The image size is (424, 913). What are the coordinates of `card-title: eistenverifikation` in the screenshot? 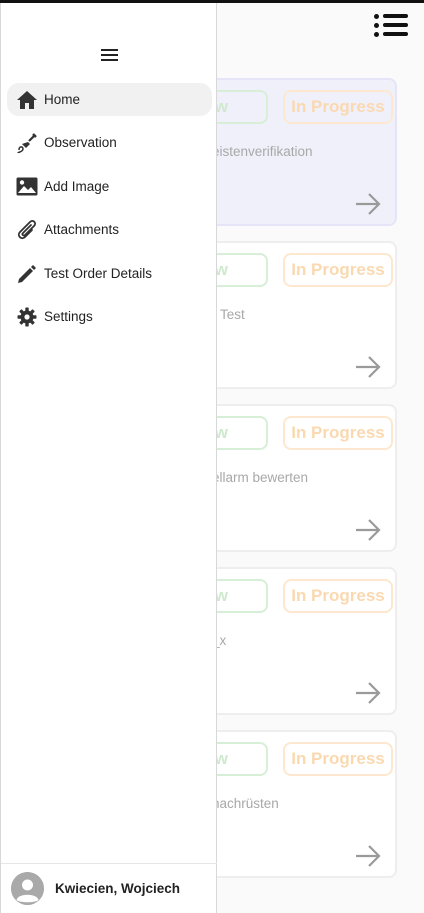 It's located at (262, 151).